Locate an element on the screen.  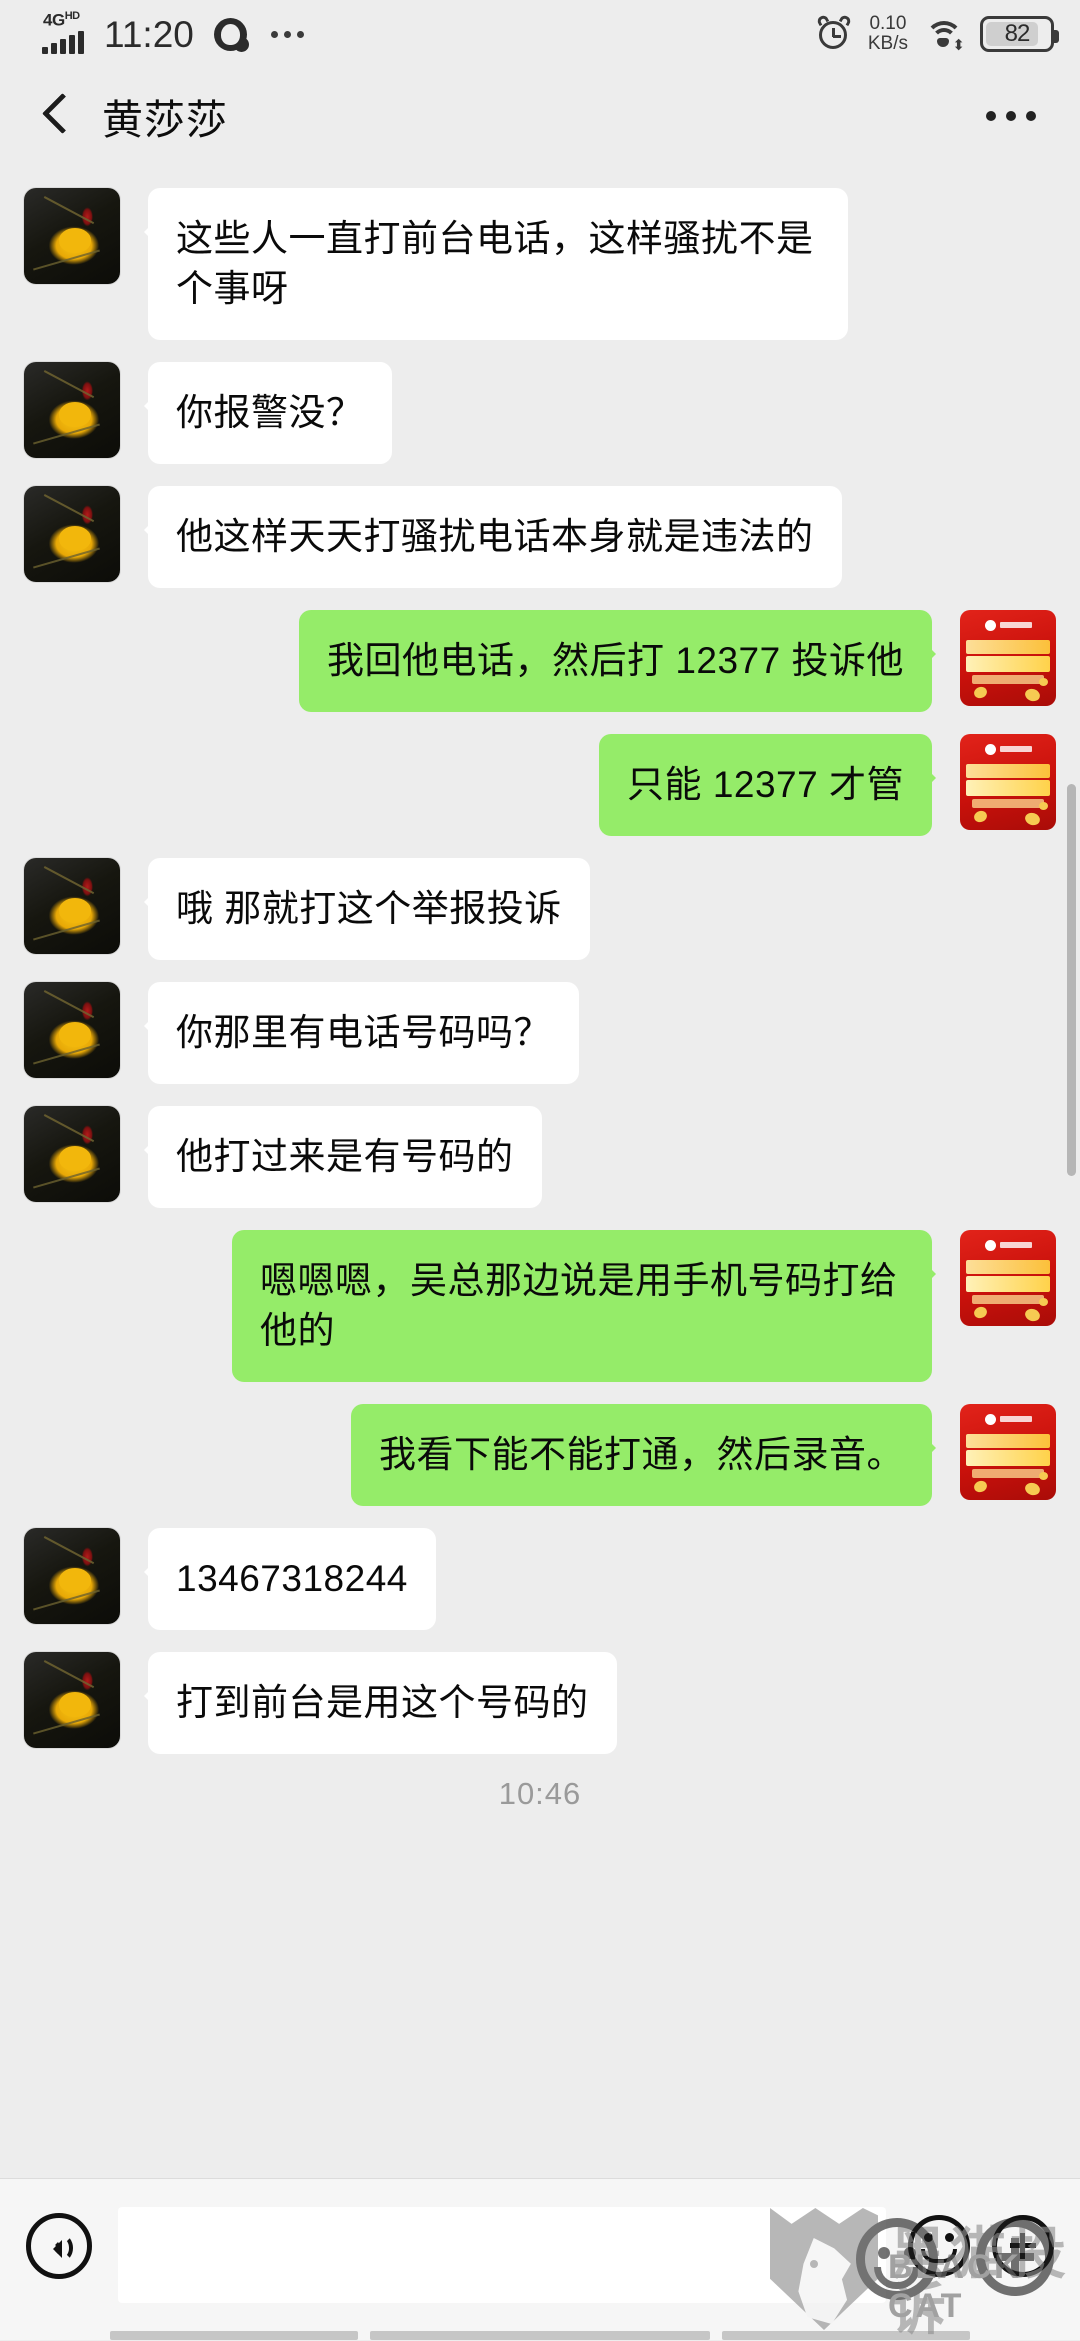
message-bubble-incoming: 这些人一直打前台电话，这样骚扰不是个事呀 is located at coordinates (496, 264).